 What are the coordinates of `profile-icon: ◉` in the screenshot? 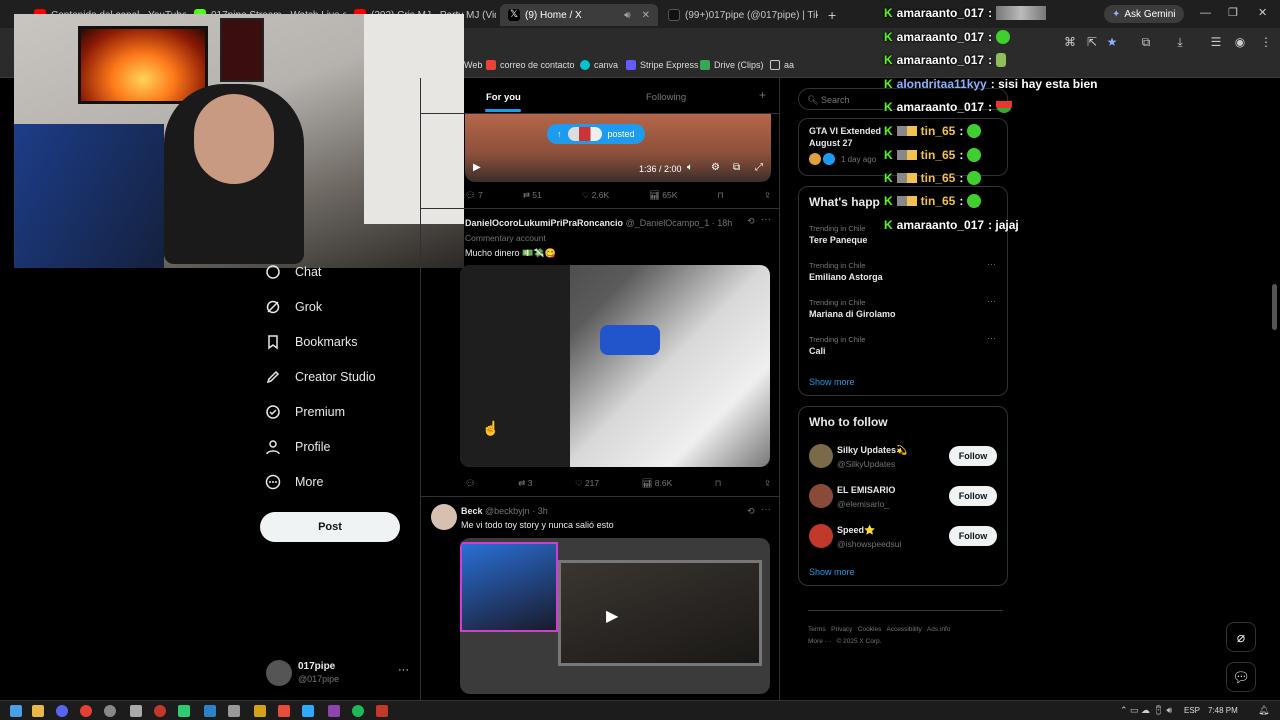 It's located at (1240, 42).